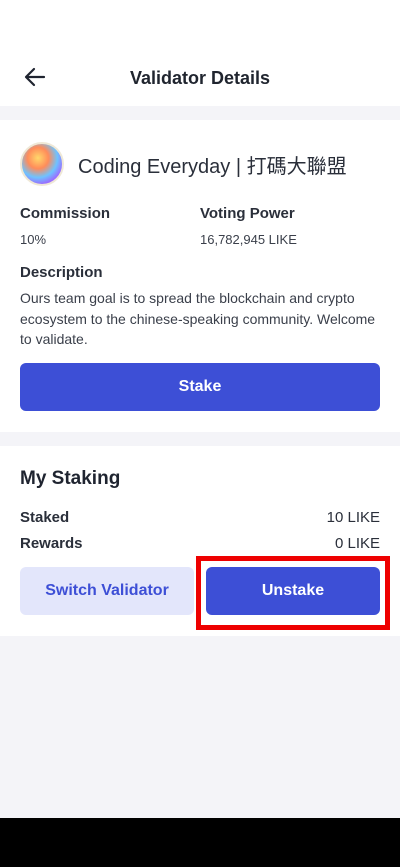 Image resolution: width=400 pixels, height=867 pixels. What do you see at coordinates (247, 213) in the screenshot?
I see `voting-power-label: Voting Power` at bounding box center [247, 213].